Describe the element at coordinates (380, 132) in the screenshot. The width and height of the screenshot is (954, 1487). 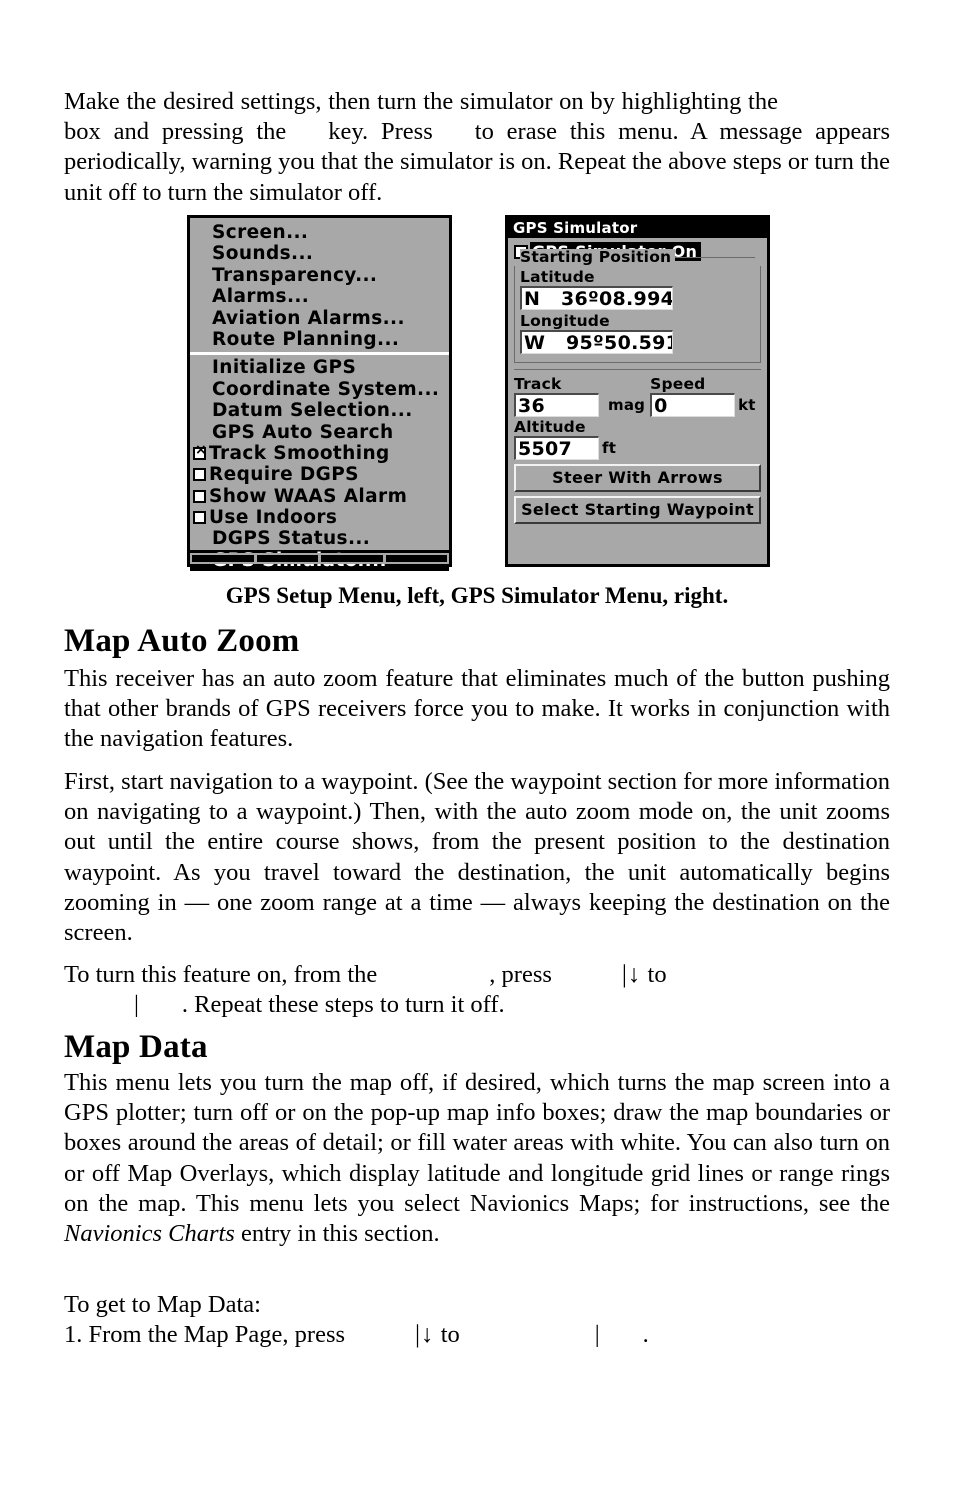
I see `intro-part-3: key. Press` at that location.